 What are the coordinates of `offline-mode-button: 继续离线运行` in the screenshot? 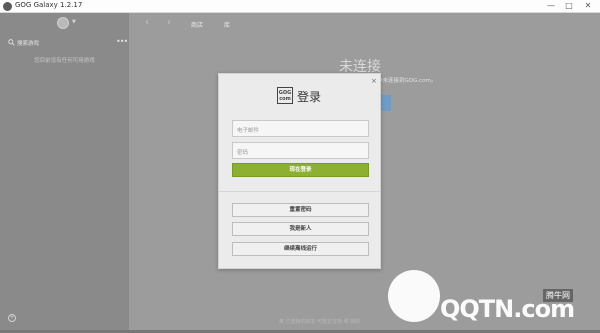 It's located at (300, 249).